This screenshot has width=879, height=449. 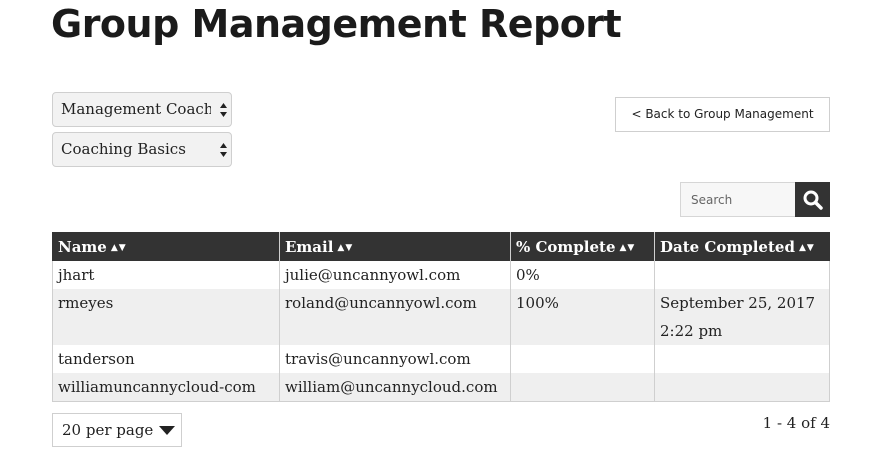 What do you see at coordinates (395, 275) in the screenshot?
I see `cell-email: julie@uncannyowl.com` at bounding box center [395, 275].